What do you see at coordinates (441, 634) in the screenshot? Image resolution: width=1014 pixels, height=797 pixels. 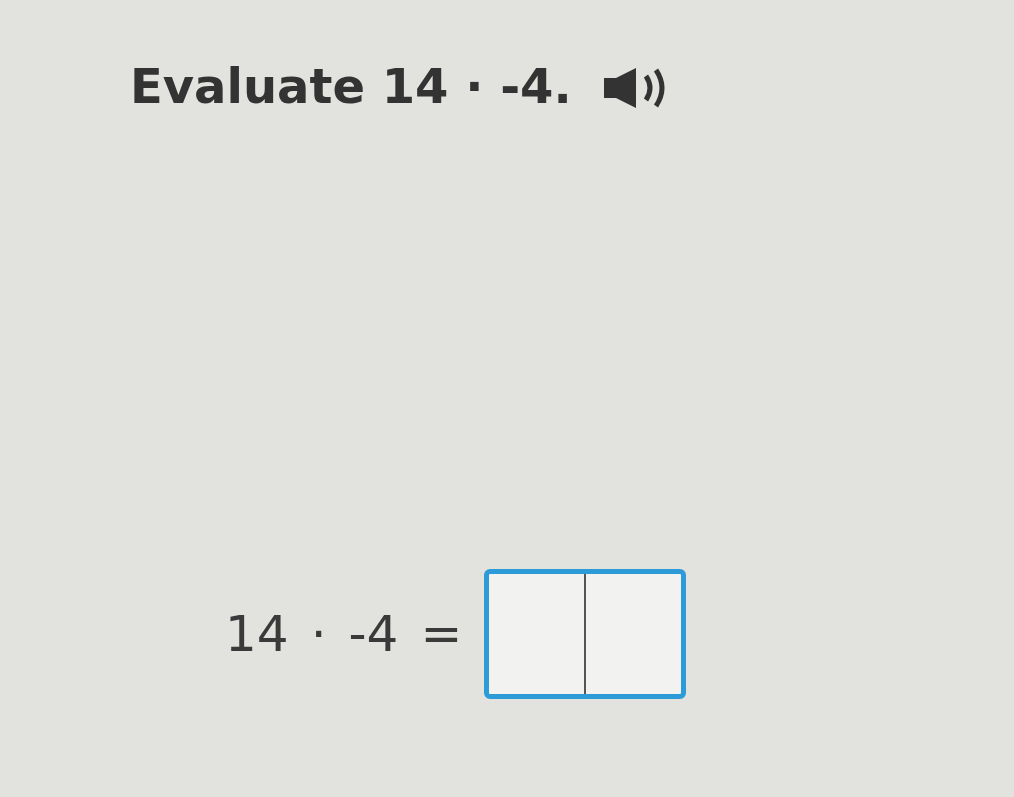 I see `equation-term: =` at bounding box center [441, 634].